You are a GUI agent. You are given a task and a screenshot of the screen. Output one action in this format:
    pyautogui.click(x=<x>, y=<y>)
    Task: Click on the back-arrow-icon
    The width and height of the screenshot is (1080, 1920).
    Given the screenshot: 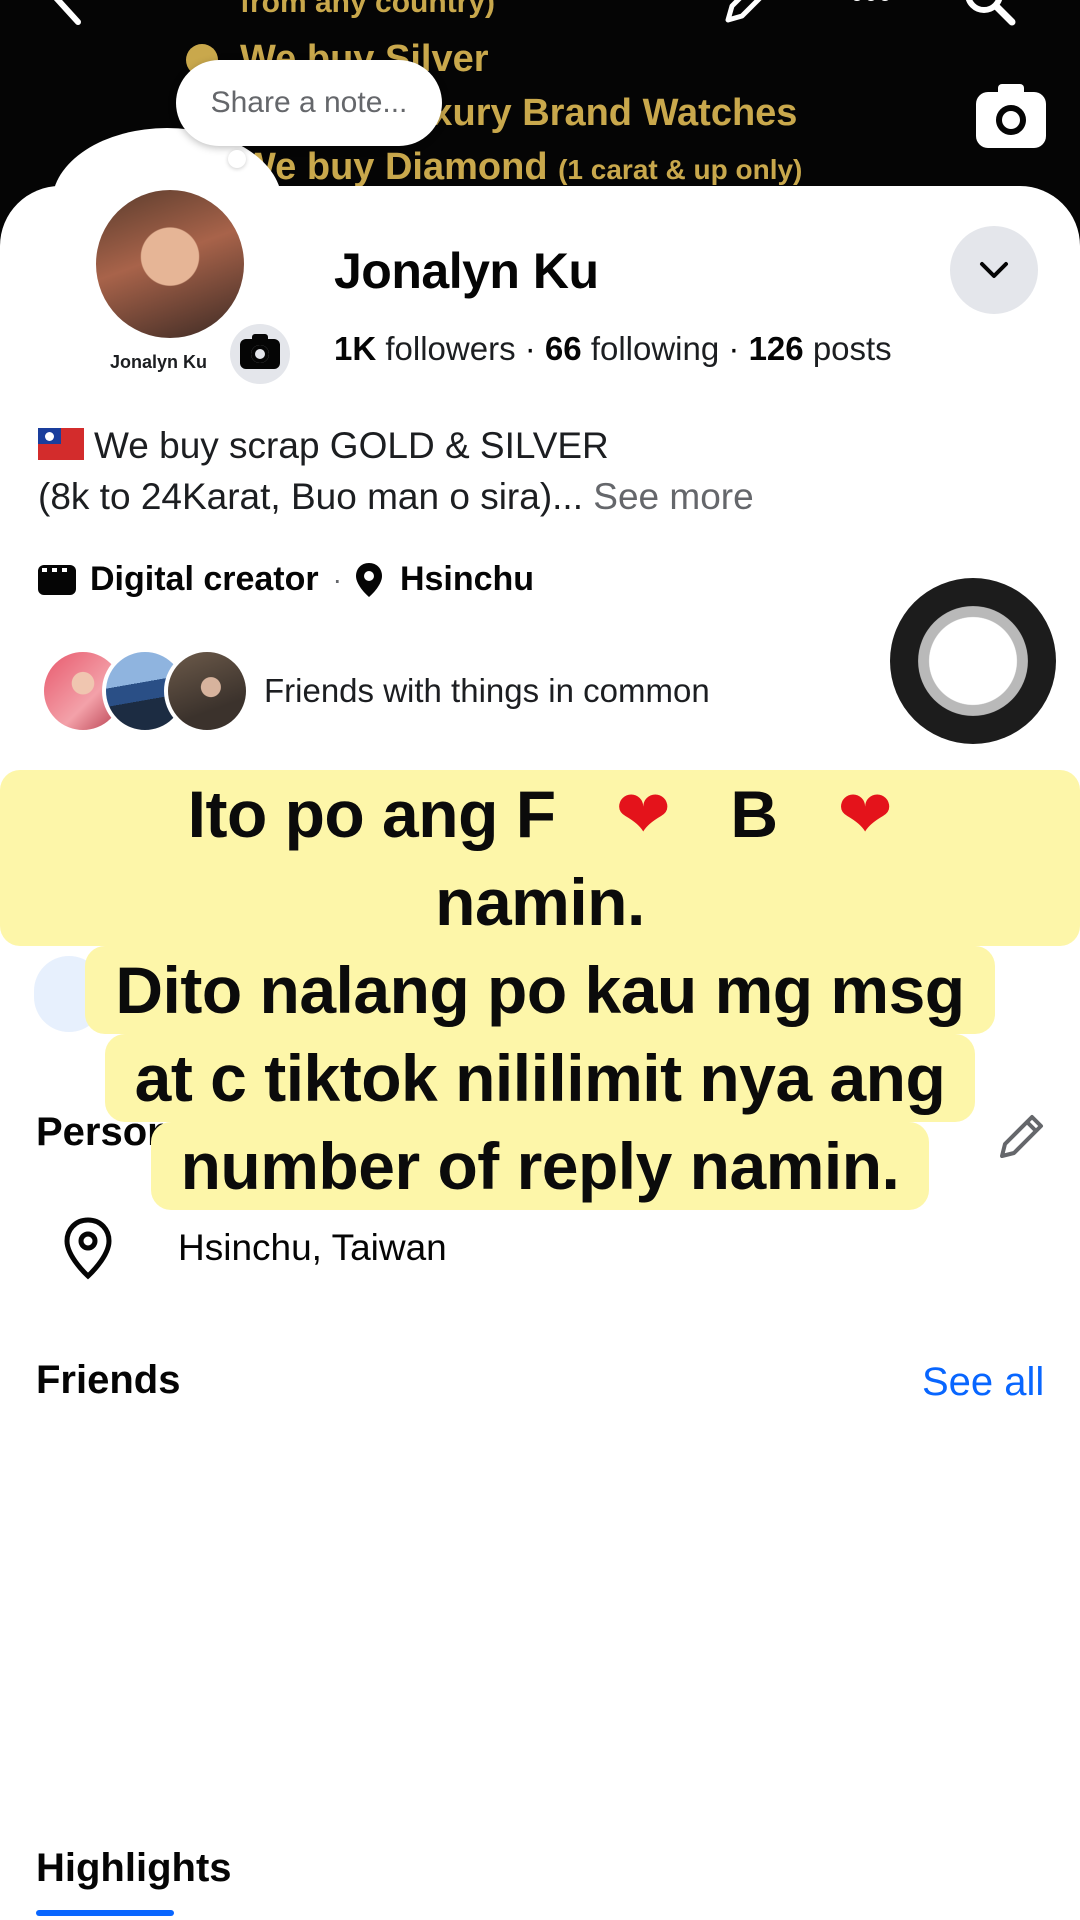 What is the action you would take?
    pyautogui.click(x=70, y=15)
    